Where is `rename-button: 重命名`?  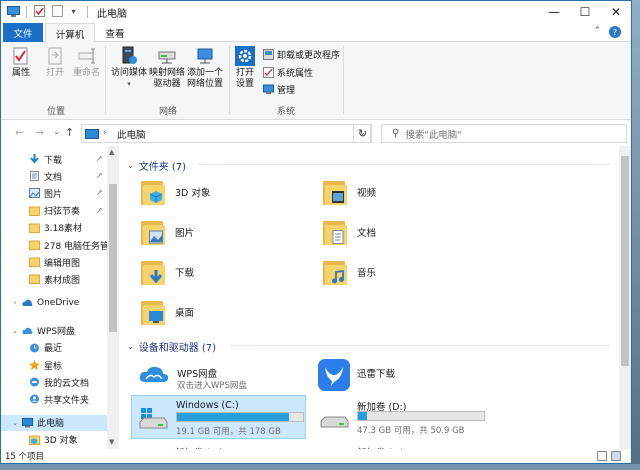 rename-button: 重命名 is located at coordinates (86, 62).